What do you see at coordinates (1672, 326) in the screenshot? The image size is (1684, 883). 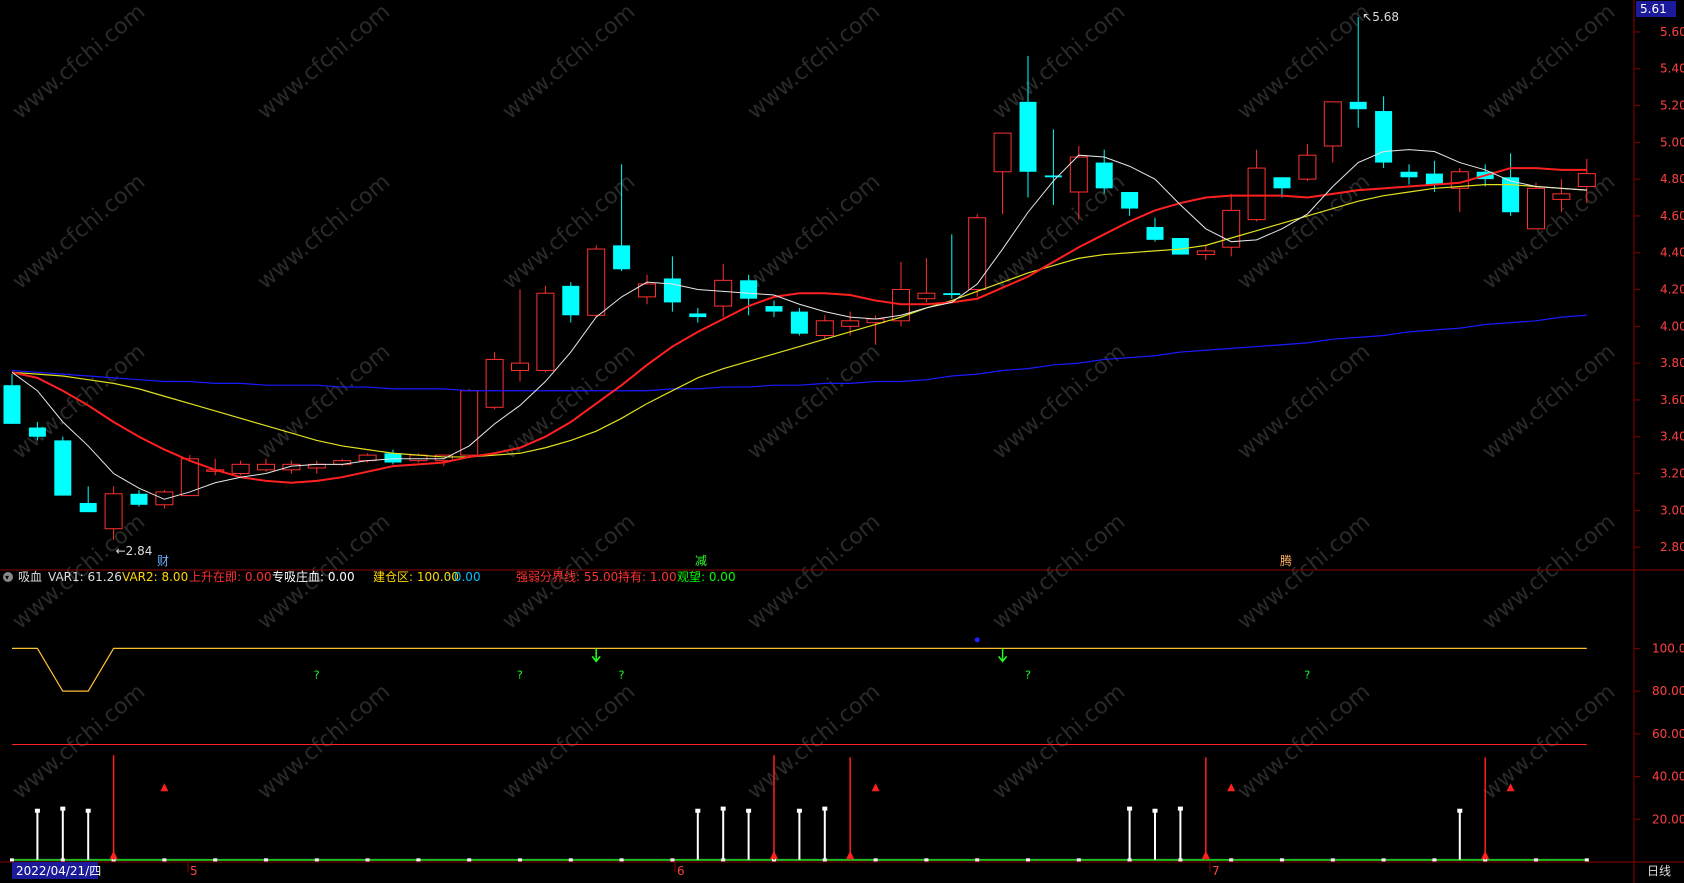 I see `price-tick-label: 4.00` at bounding box center [1672, 326].